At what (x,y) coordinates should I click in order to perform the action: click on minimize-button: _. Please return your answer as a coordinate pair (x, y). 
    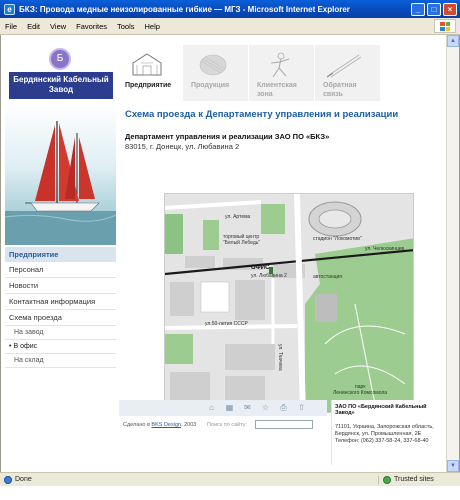
    Looking at the image, I should click on (418, 9).